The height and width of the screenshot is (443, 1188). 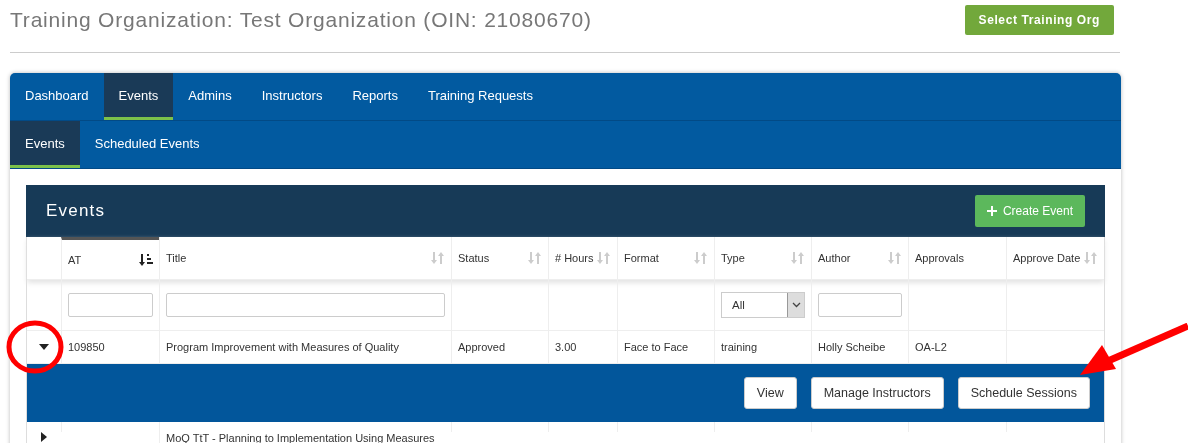 I want to click on table-cell: 3.00, so click(x=566, y=347).